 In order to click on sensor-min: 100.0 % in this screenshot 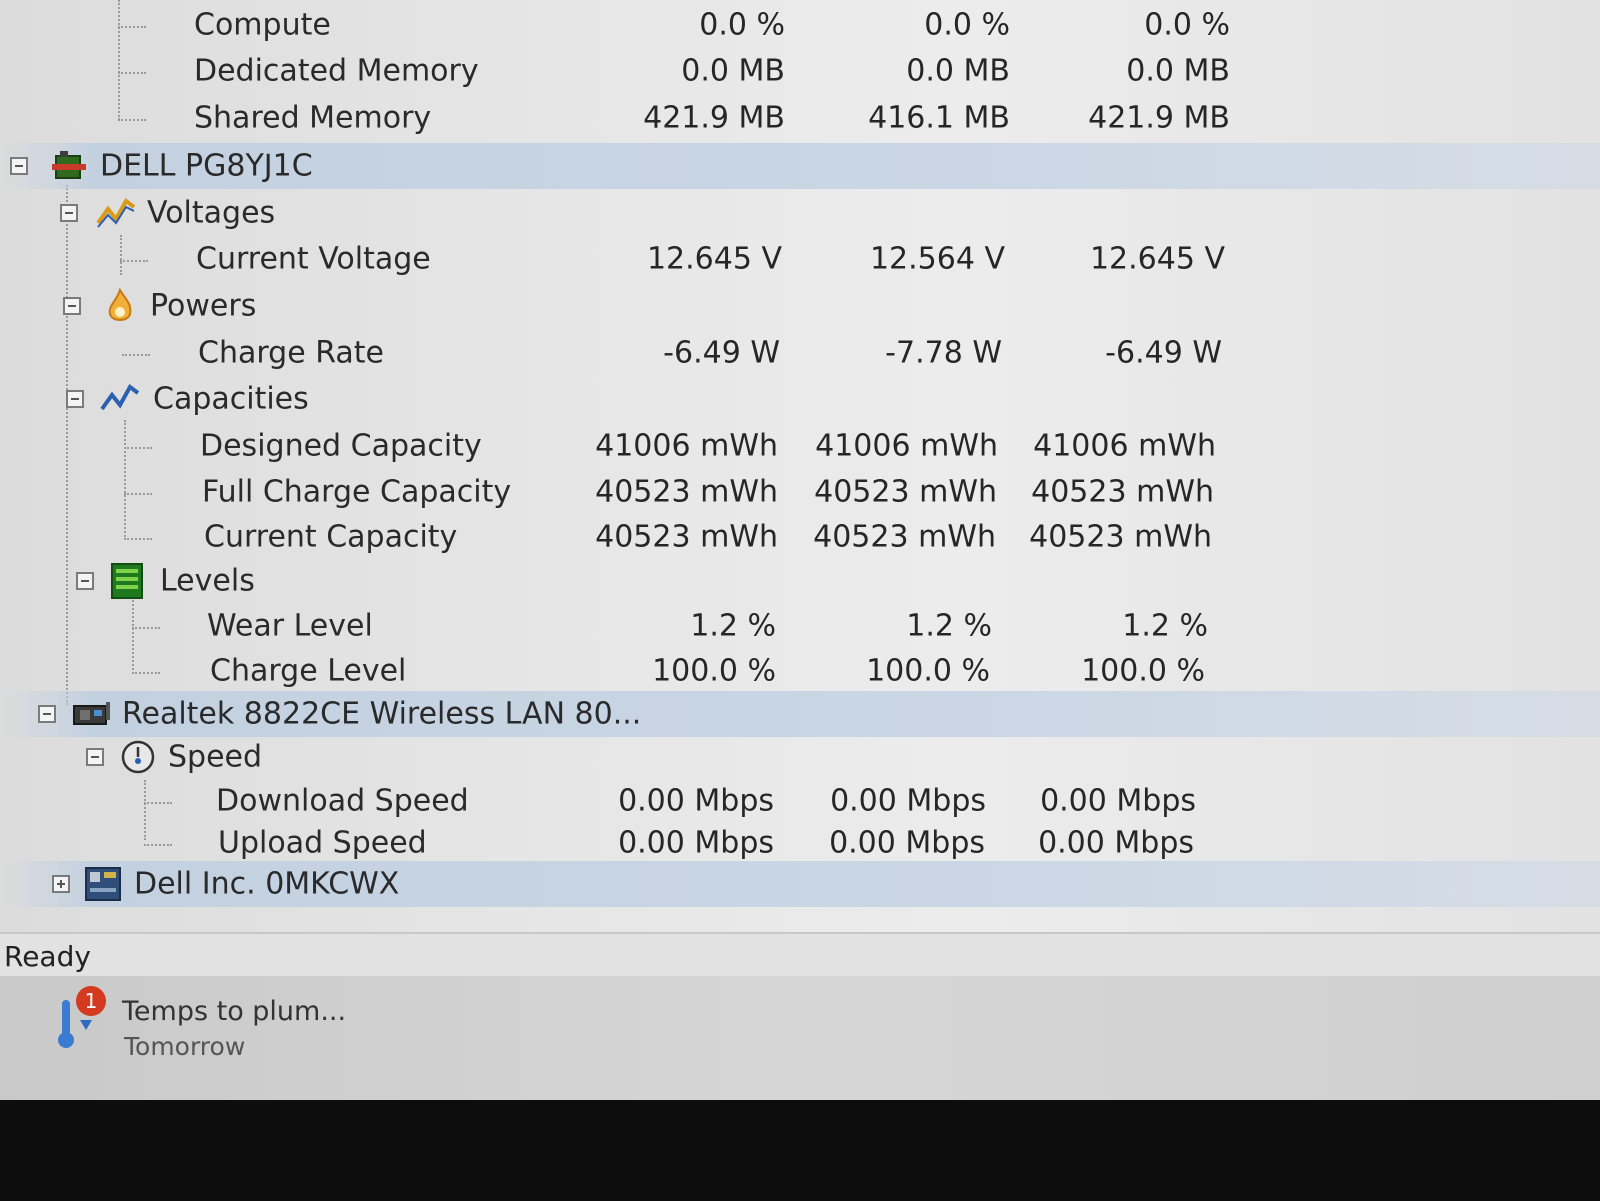, I will do `click(928, 671)`.